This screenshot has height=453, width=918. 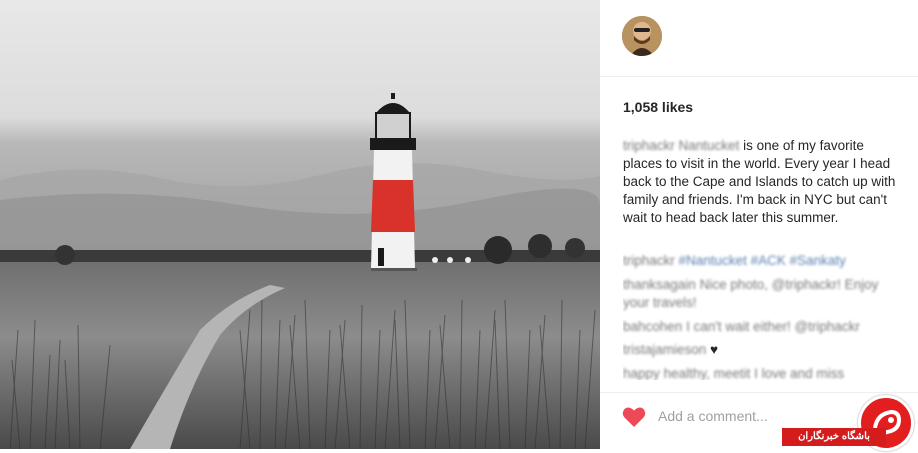 I want to click on like-count: 1,058 likes, so click(x=658, y=107).